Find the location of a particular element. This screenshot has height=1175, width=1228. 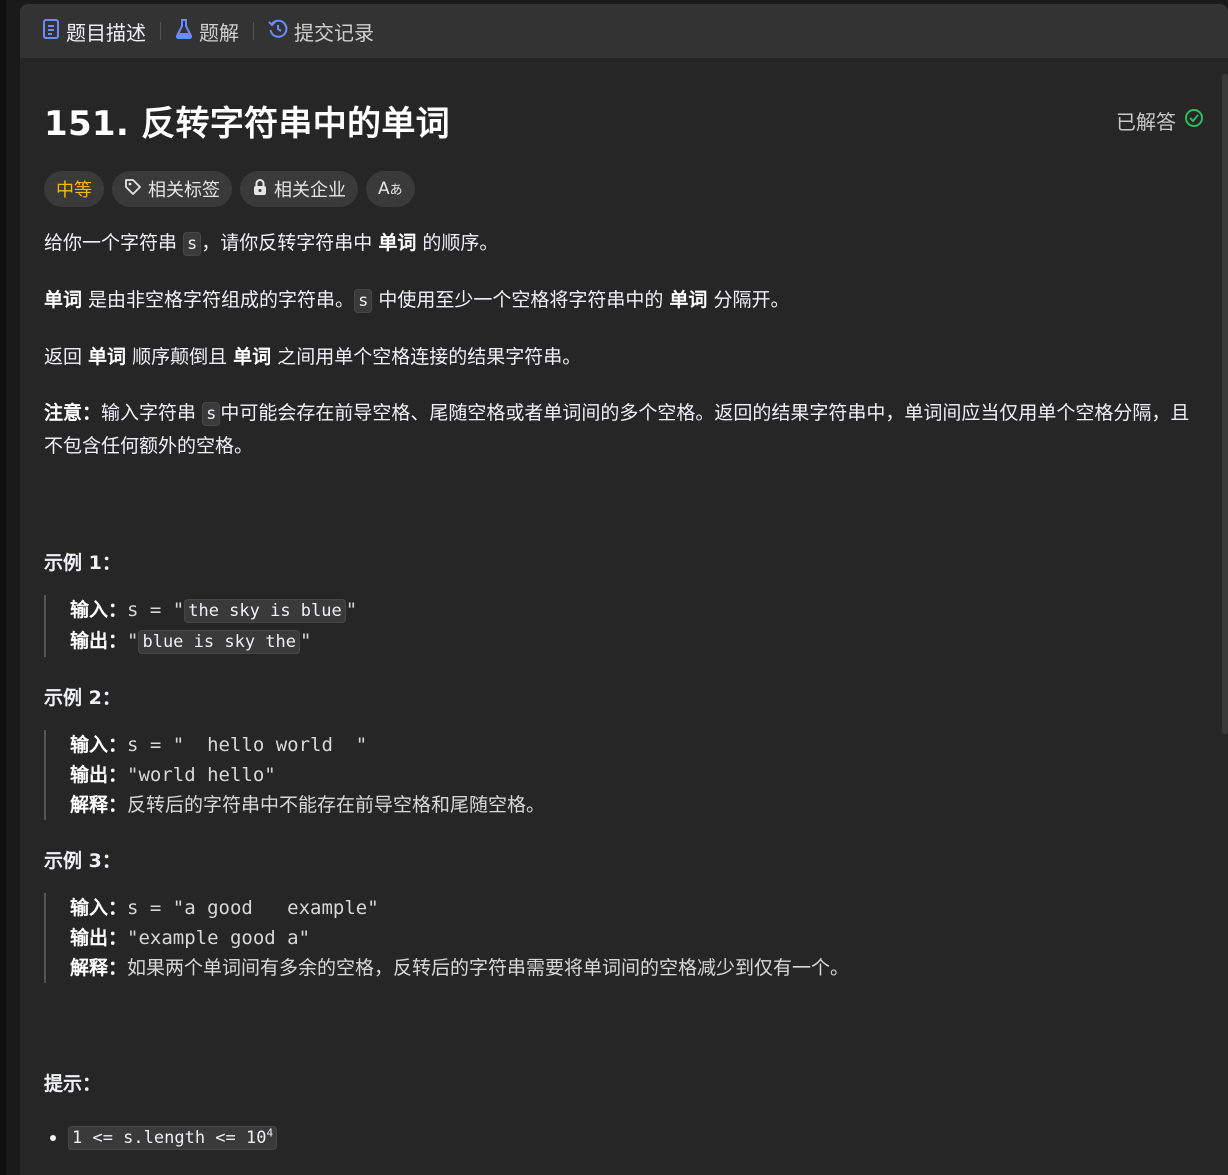

input-value: s = " hello world " is located at coordinates (247, 745).